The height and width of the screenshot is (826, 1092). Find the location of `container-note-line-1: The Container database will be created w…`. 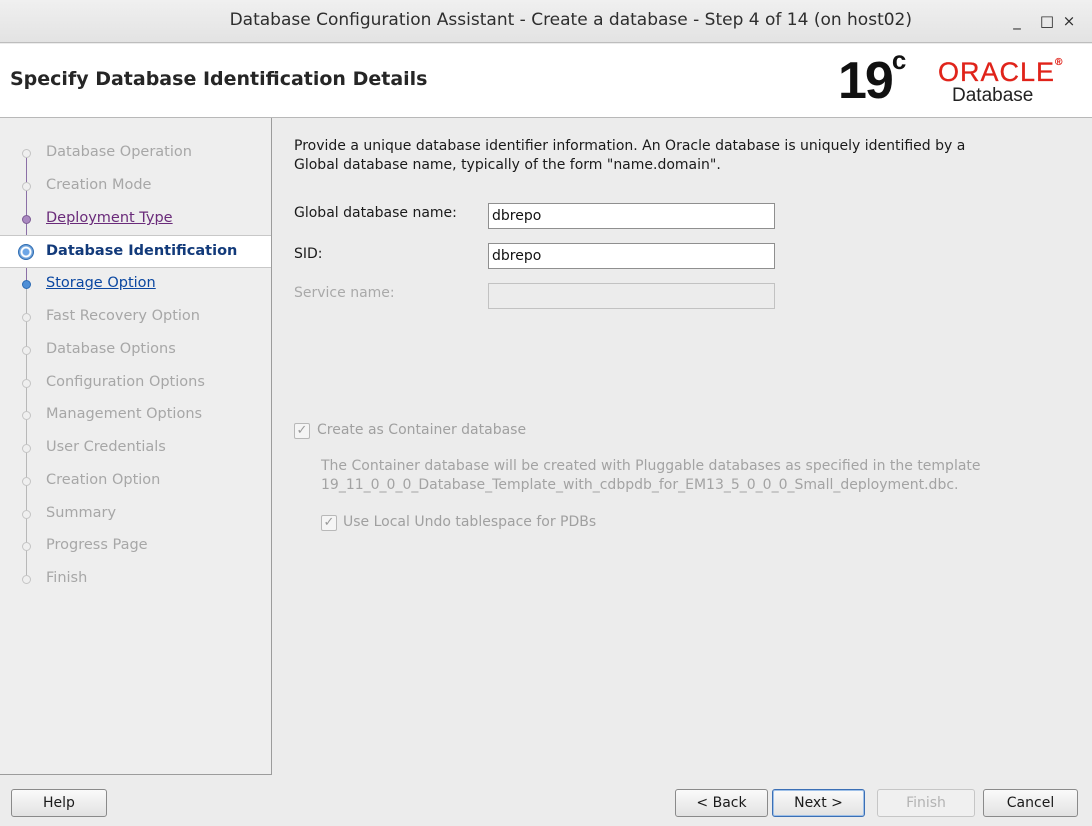

container-note-line-1: The Container database will be created w… is located at coordinates (651, 466).